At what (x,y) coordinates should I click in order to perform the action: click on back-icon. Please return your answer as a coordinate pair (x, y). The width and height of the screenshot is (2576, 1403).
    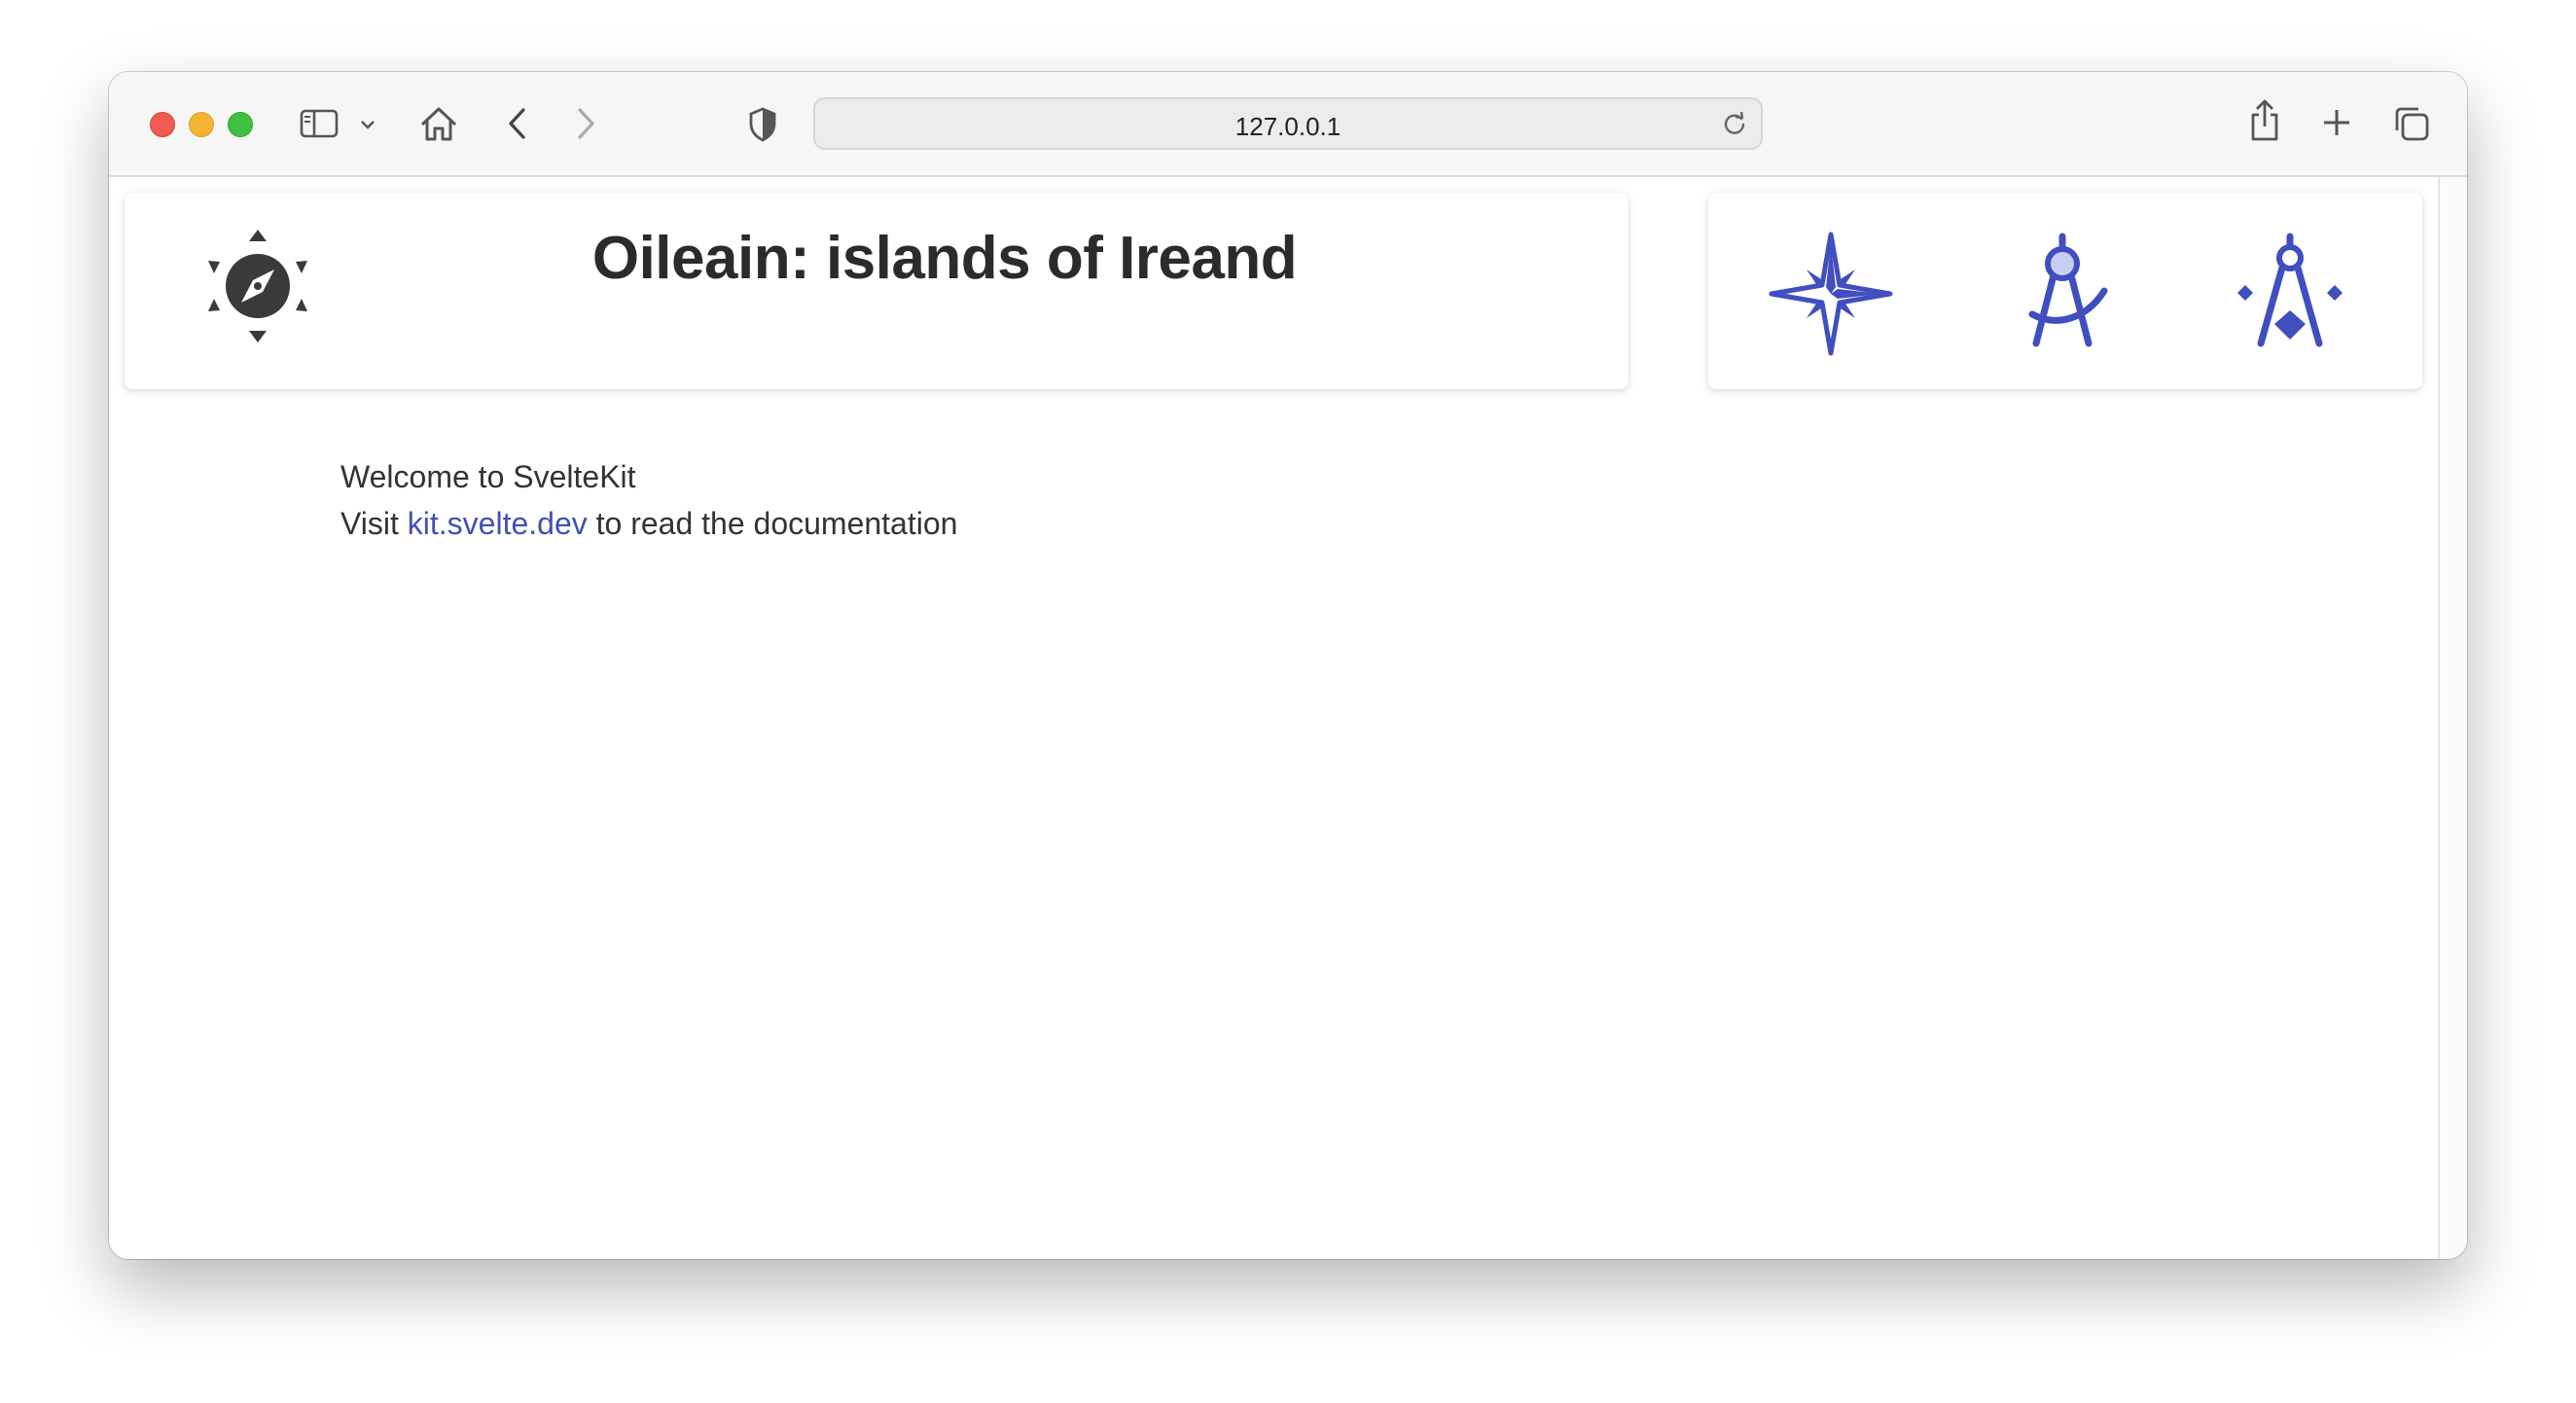
    Looking at the image, I should click on (516, 123).